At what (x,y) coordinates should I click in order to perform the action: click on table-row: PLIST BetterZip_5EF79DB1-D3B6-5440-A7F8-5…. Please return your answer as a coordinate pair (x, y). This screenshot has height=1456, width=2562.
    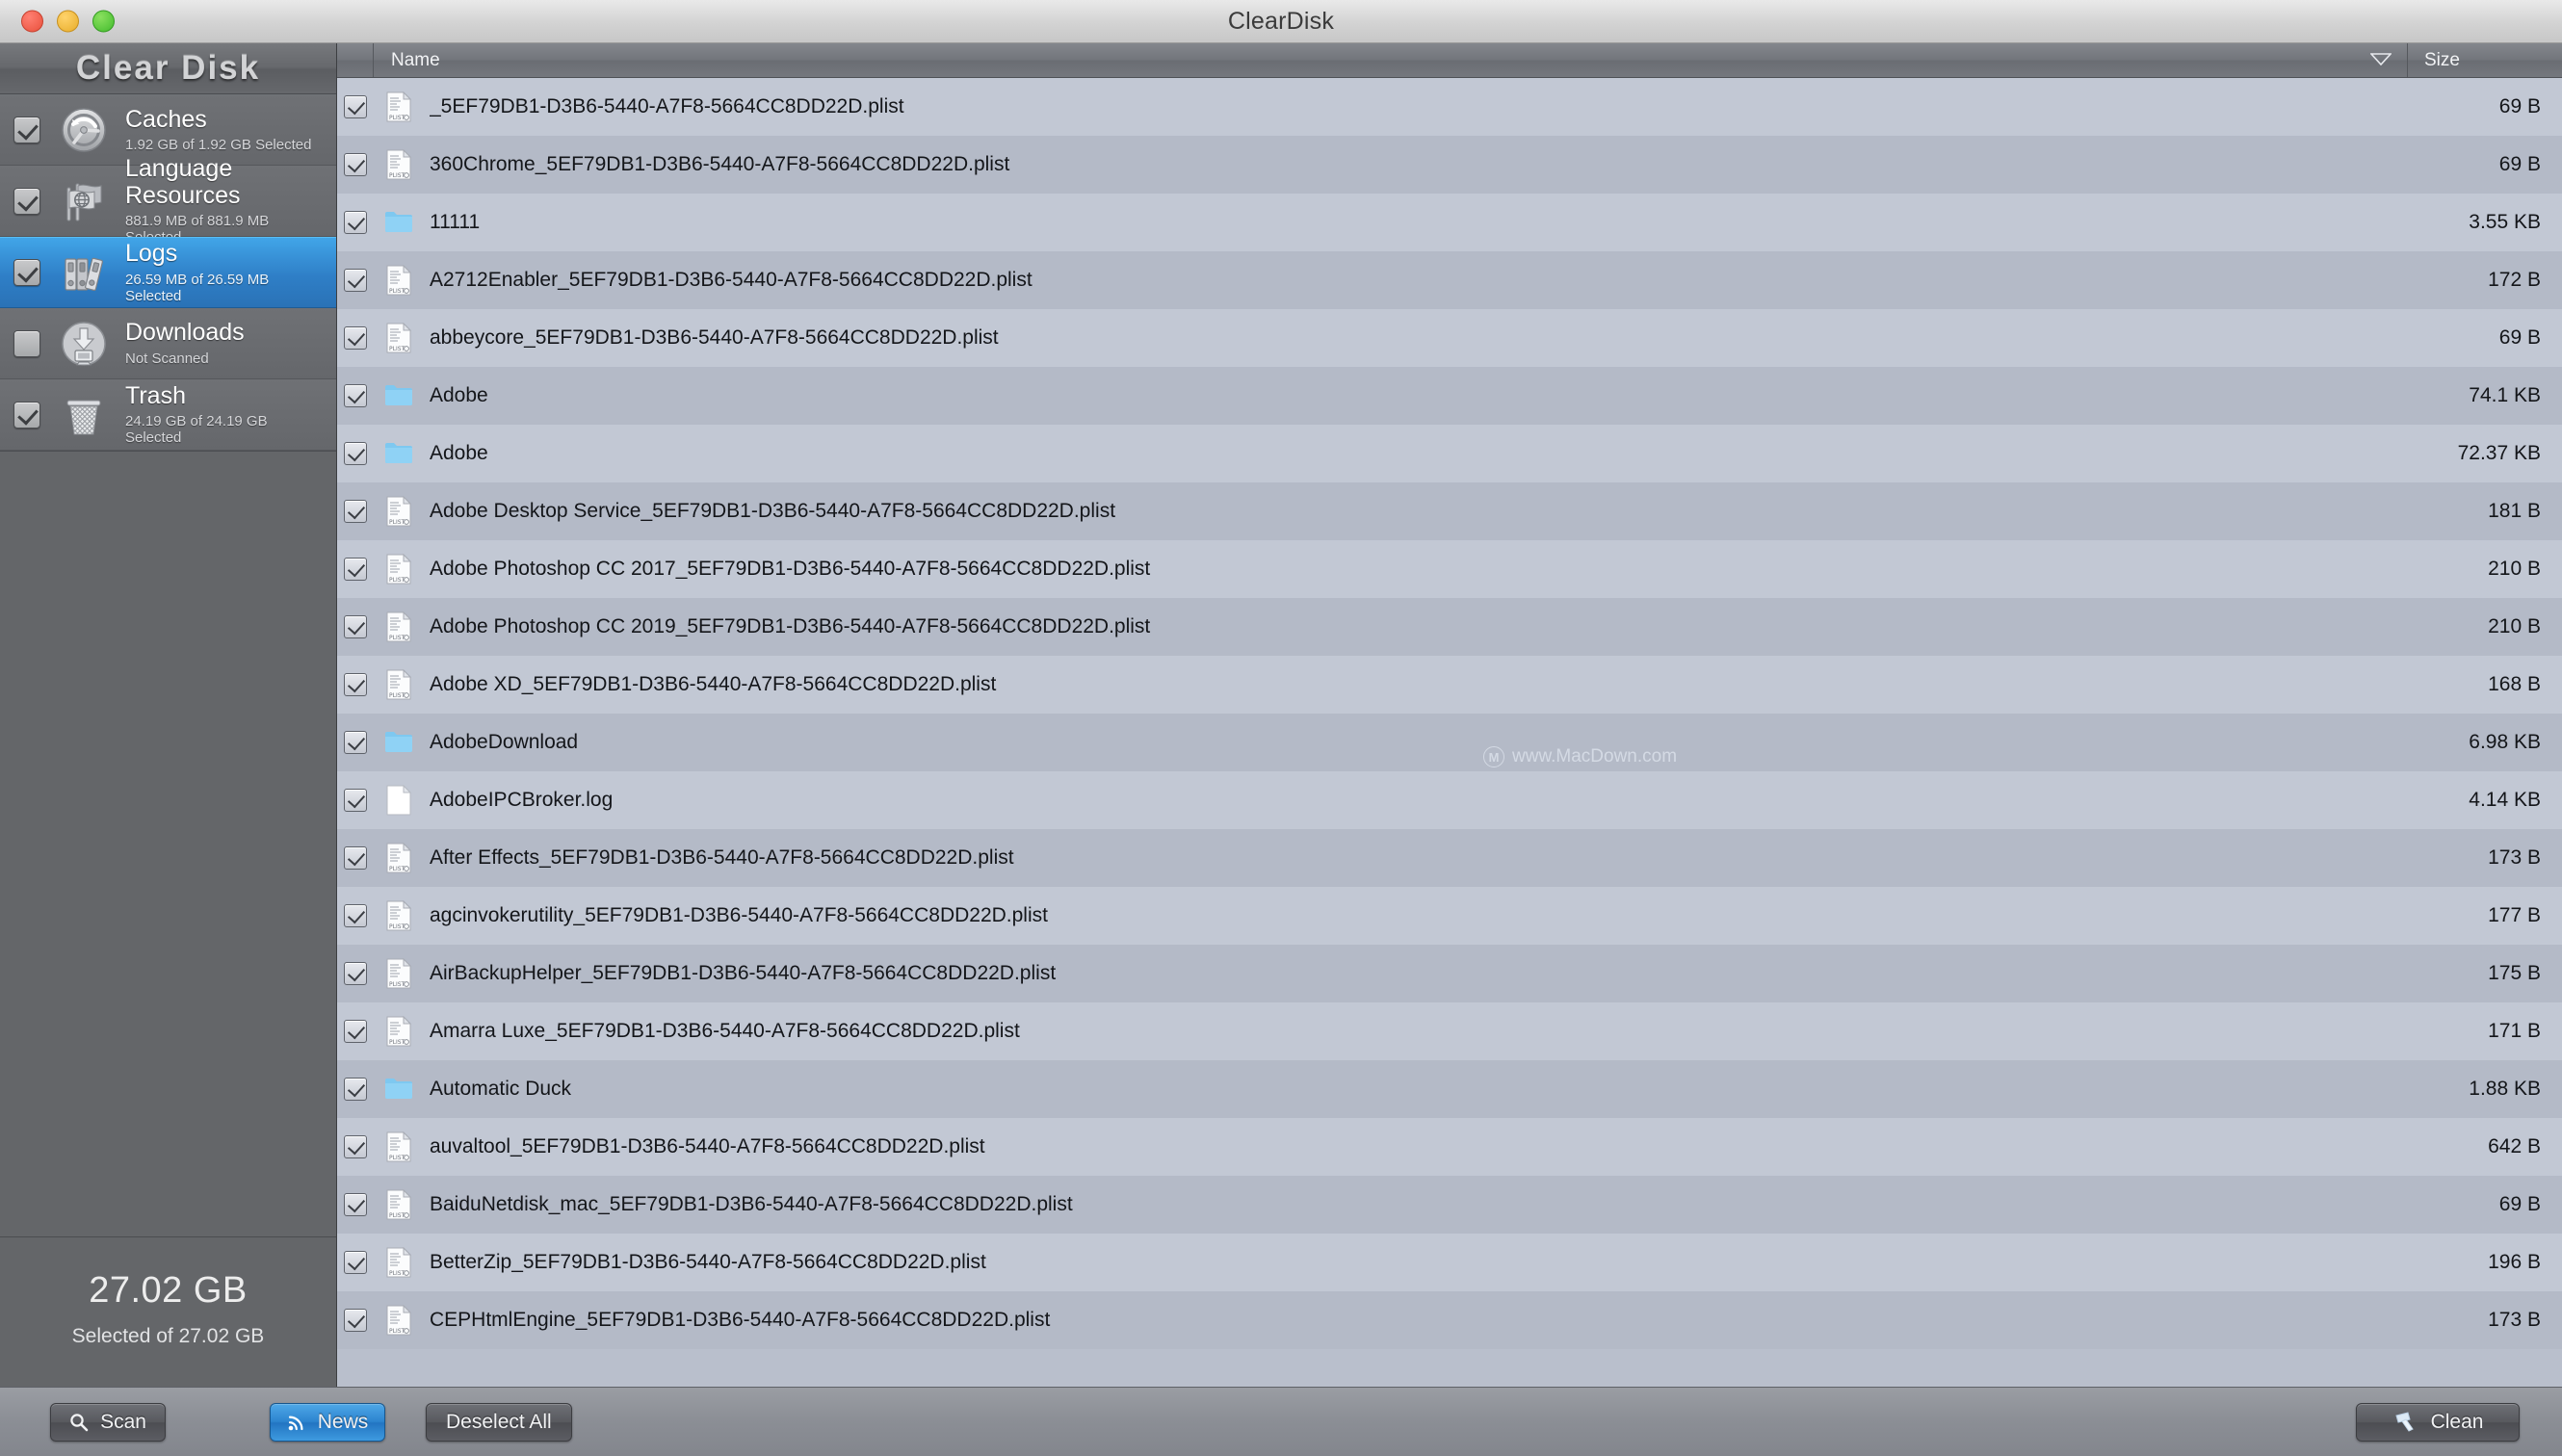
    Looking at the image, I should click on (1449, 1262).